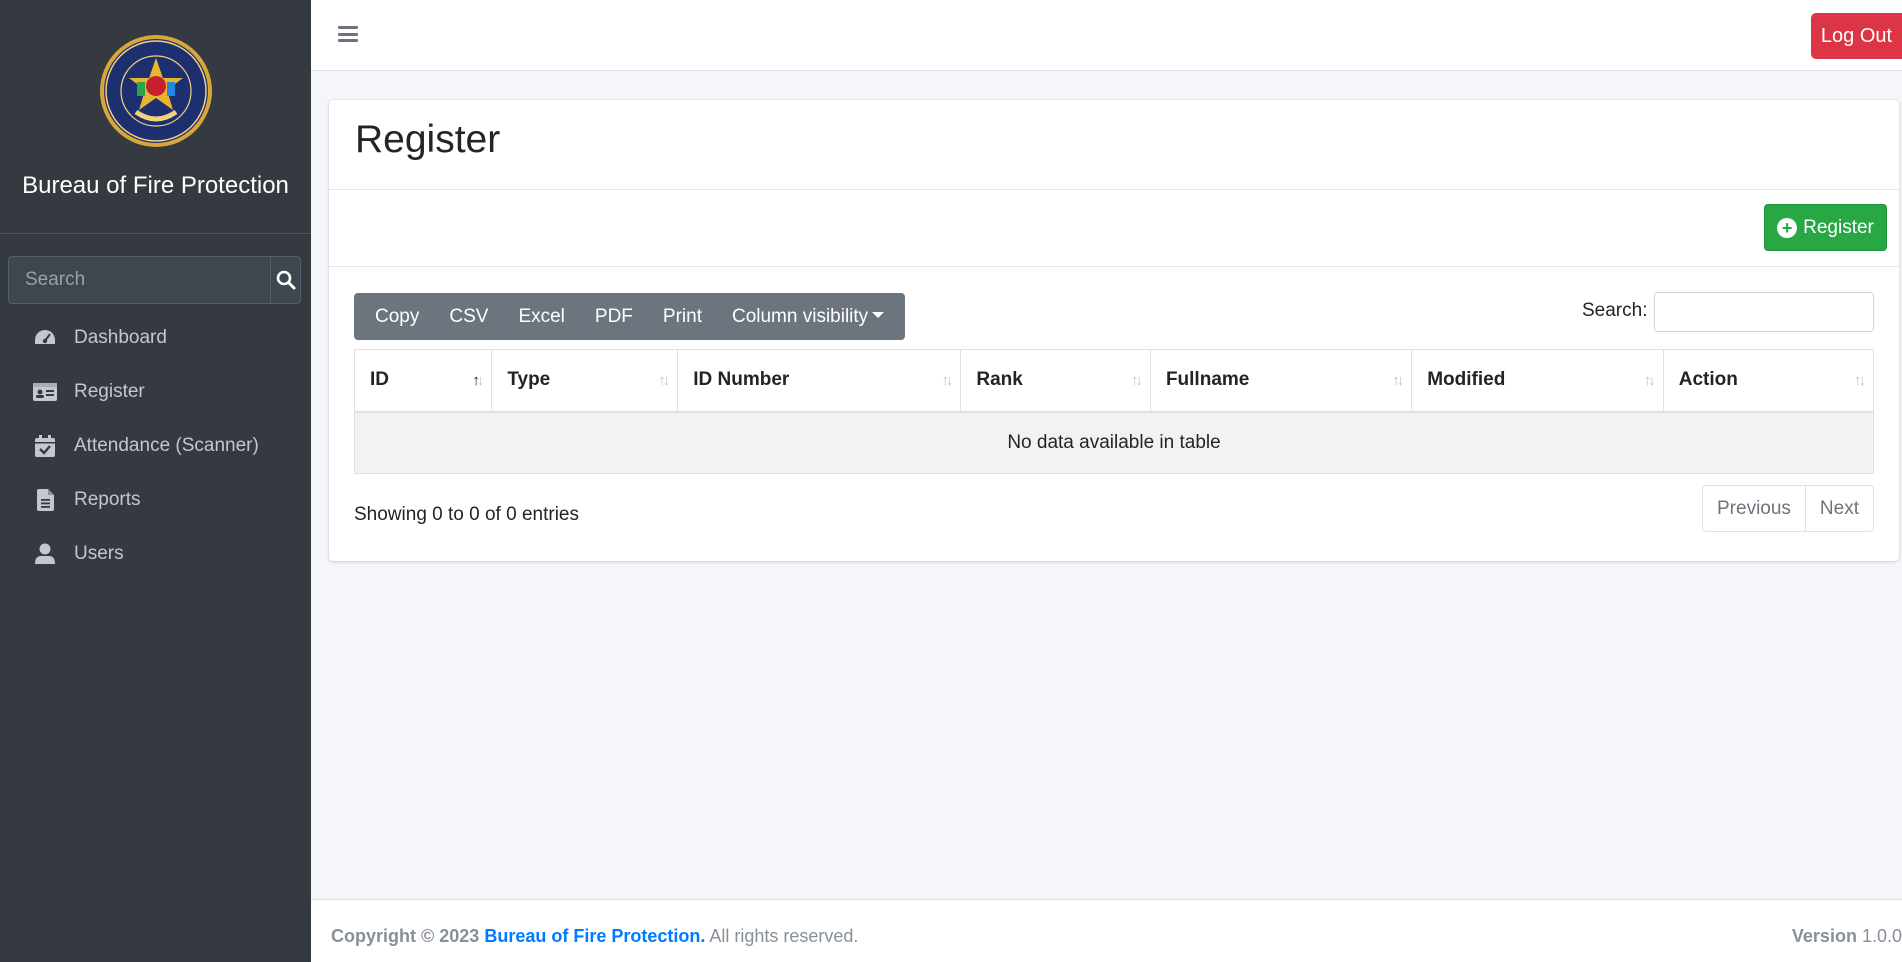 The height and width of the screenshot is (962, 1902). I want to click on calendar-check-icon, so click(45, 446).